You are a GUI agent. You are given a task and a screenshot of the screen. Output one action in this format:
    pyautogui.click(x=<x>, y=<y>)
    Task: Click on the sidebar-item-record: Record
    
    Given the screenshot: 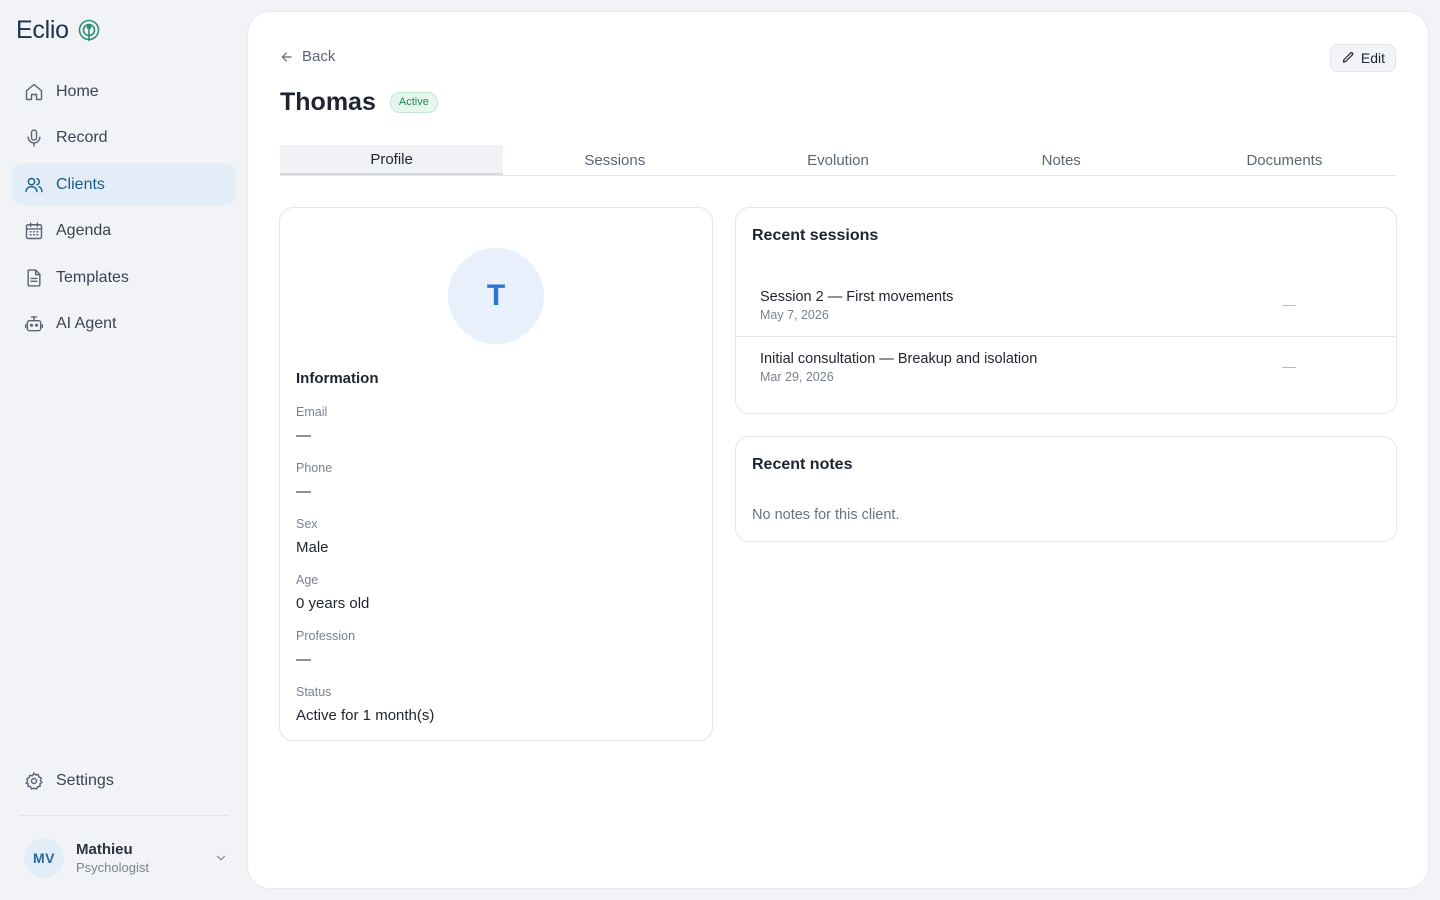 What is the action you would take?
    pyautogui.click(x=124, y=138)
    